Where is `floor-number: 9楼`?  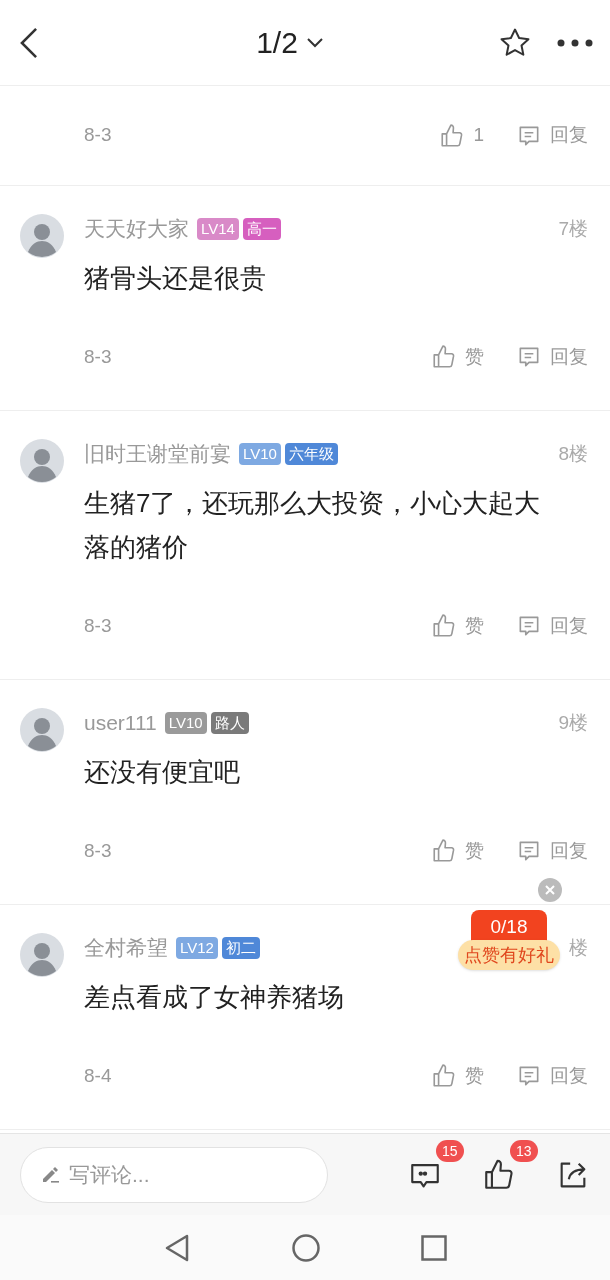
floor-number: 9楼 is located at coordinates (573, 722).